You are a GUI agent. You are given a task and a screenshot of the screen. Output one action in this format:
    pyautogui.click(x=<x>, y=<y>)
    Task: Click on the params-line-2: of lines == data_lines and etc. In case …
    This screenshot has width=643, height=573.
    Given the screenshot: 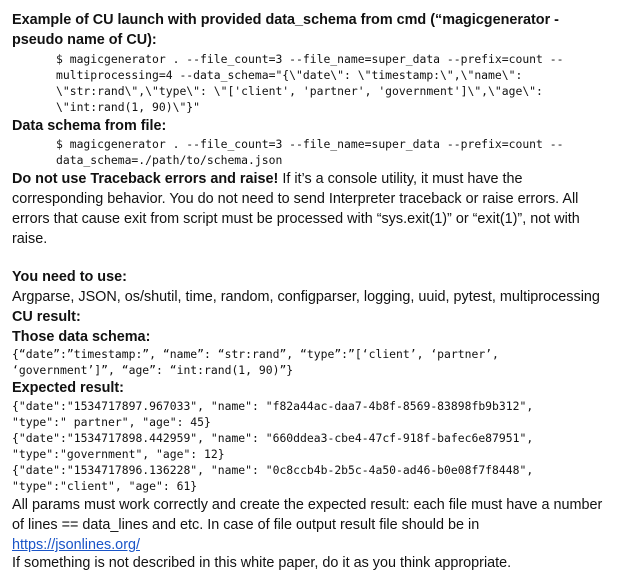 What is the action you would take?
    pyautogui.click(x=246, y=525)
    